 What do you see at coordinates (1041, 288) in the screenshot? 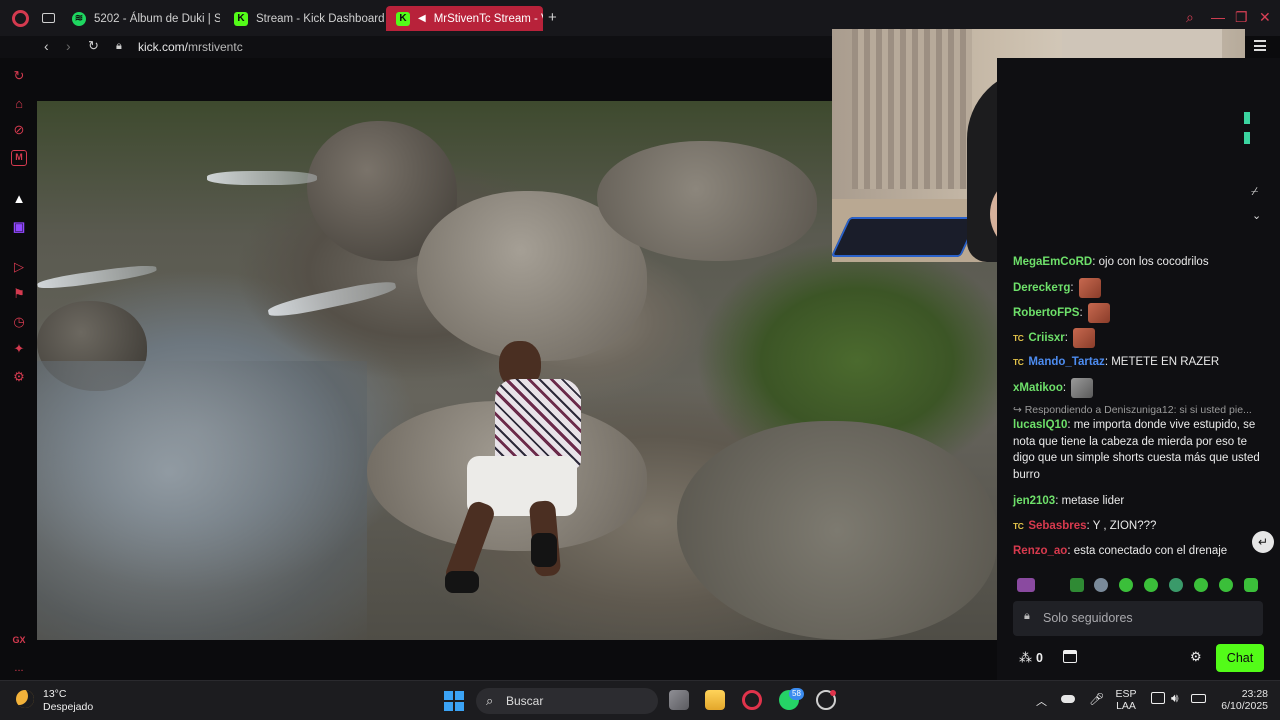
I see `chat-username: Dereckeтg` at bounding box center [1041, 288].